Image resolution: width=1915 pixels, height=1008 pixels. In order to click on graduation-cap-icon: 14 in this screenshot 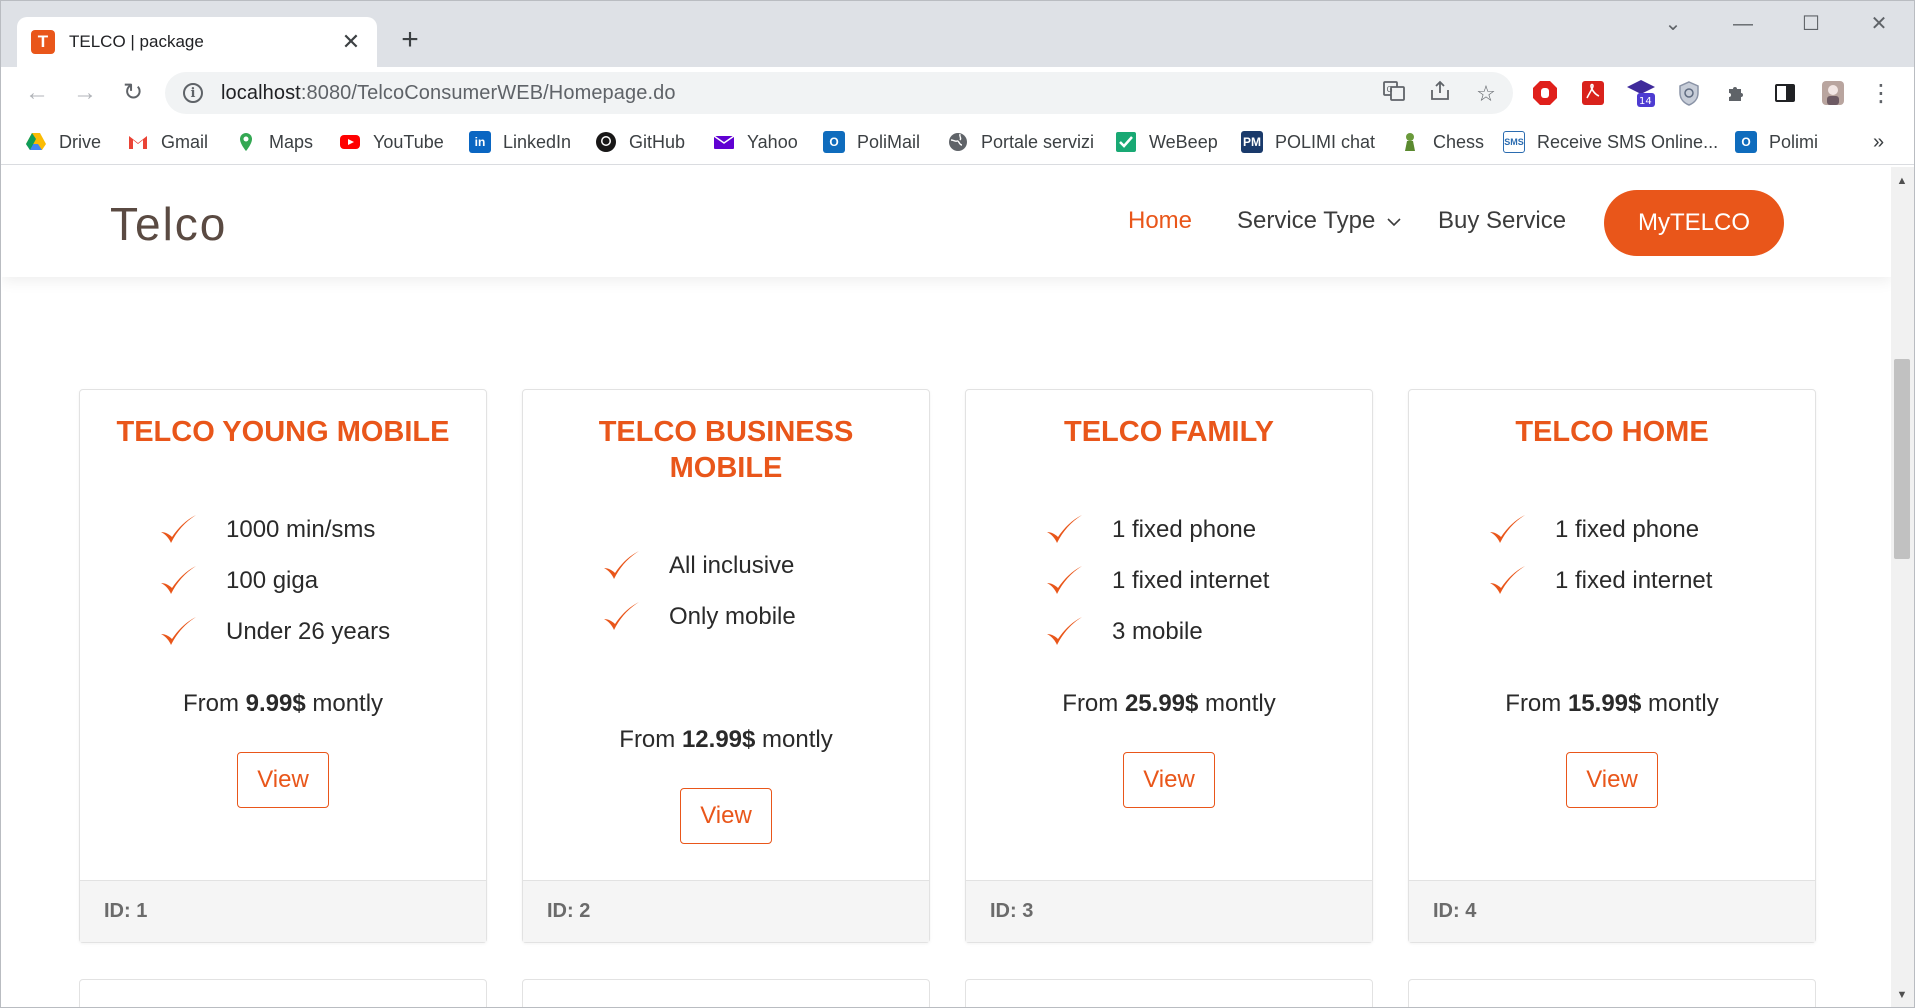, I will do `click(1641, 93)`.